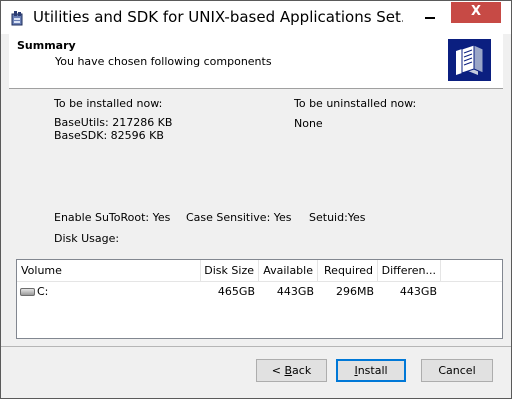  What do you see at coordinates (289, 271) in the screenshot?
I see `column-available: Available` at bounding box center [289, 271].